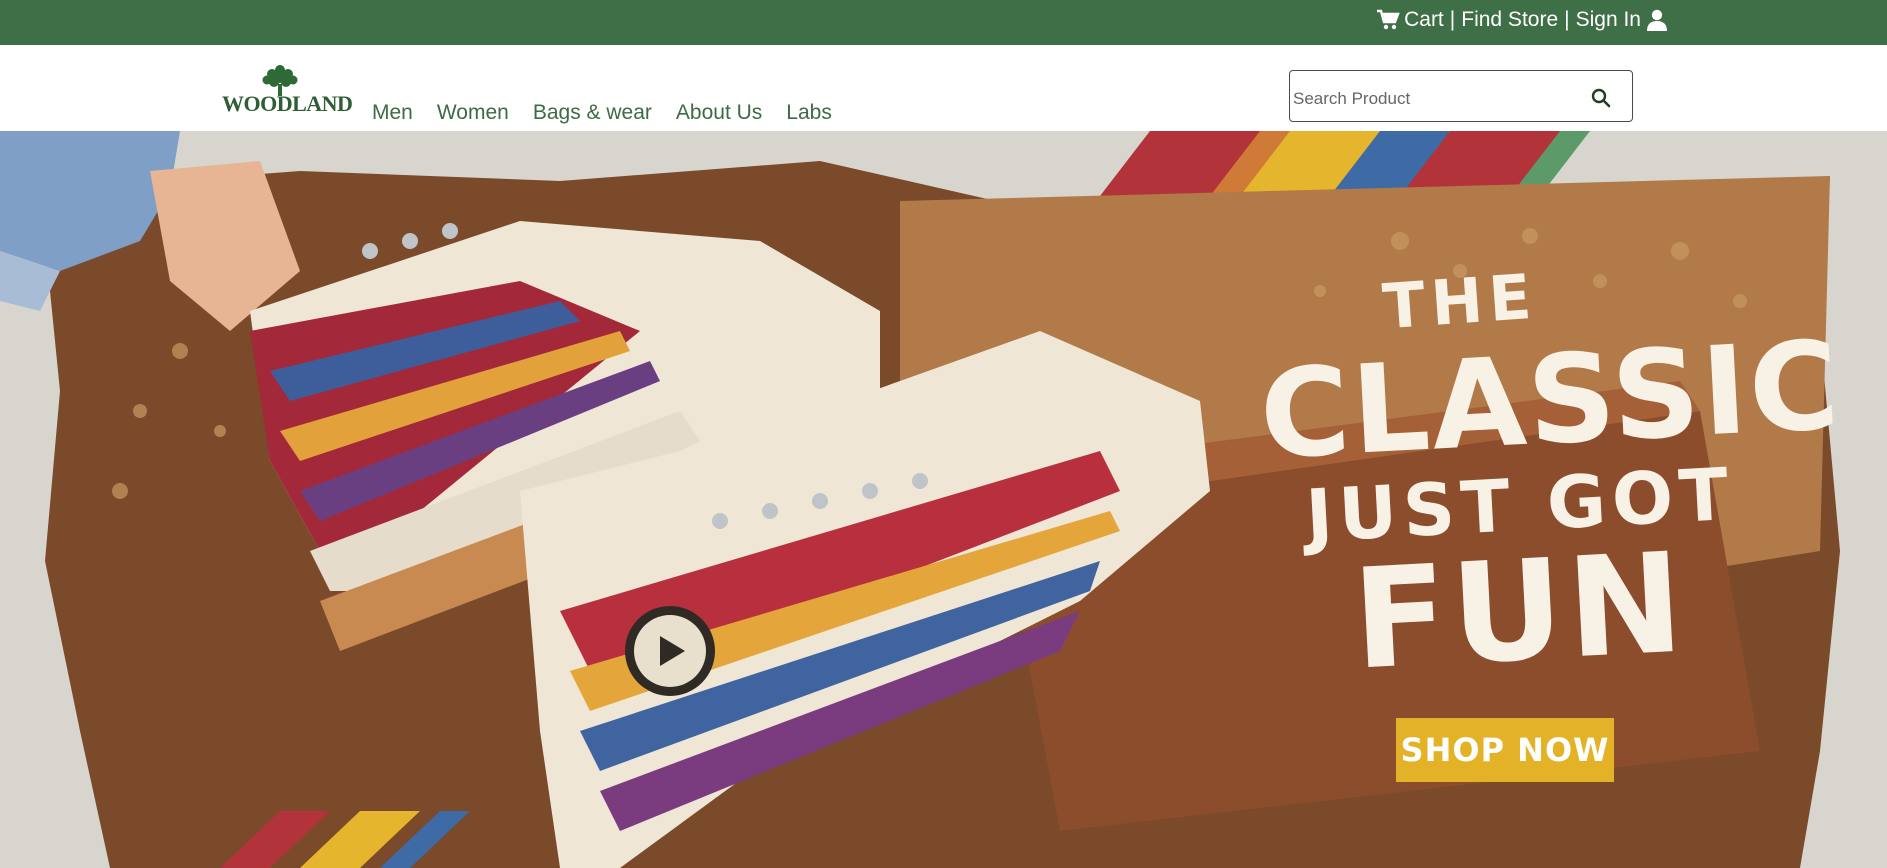 The width and height of the screenshot is (1887, 868). I want to click on woodland-logo: WOODLAND, so click(287, 90).